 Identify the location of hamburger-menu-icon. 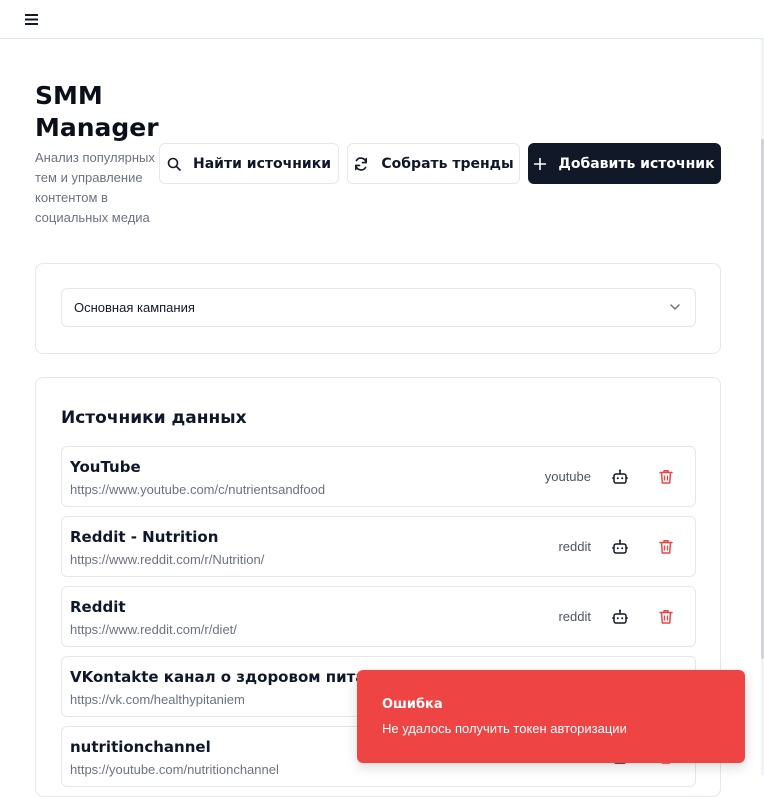
(31, 19).